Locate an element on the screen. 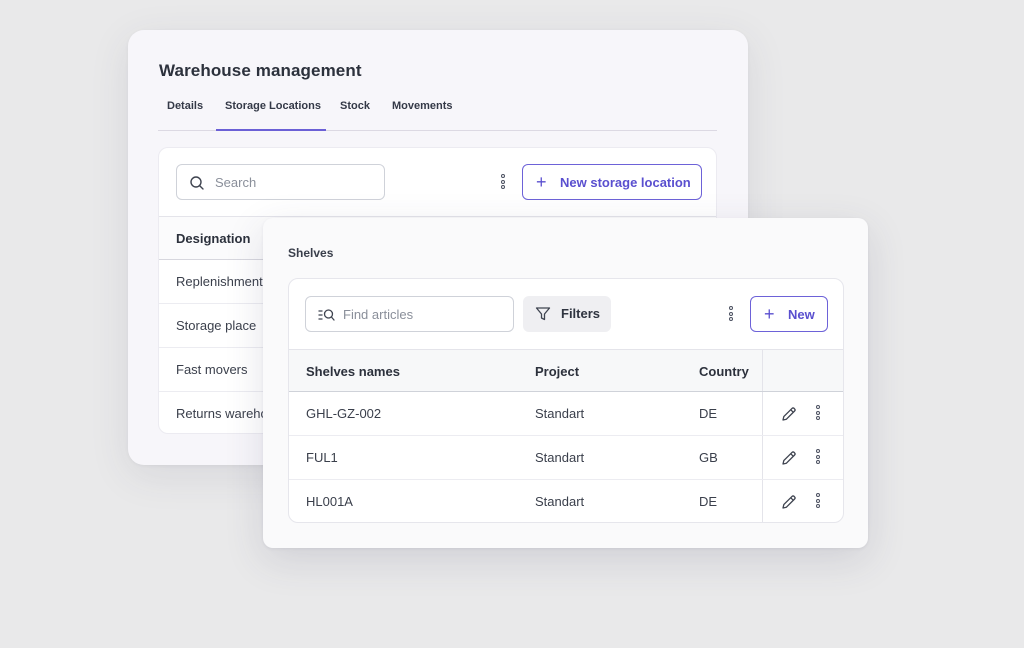 The height and width of the screenshot is (648, 1024). filter-icon is located at coordinates (543, 314).